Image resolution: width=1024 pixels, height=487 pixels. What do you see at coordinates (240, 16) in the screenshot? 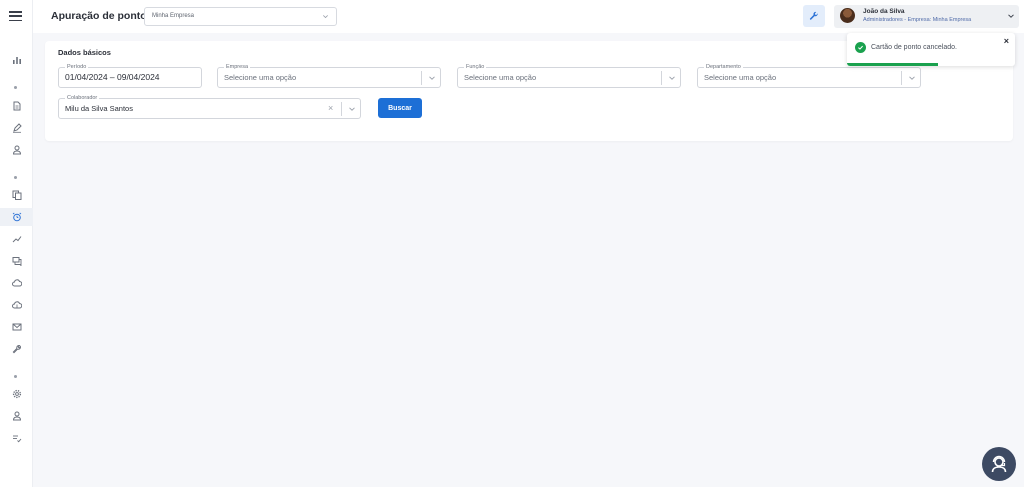
I see `company-select: Minha Empresa` at bounding box center [240, 16].